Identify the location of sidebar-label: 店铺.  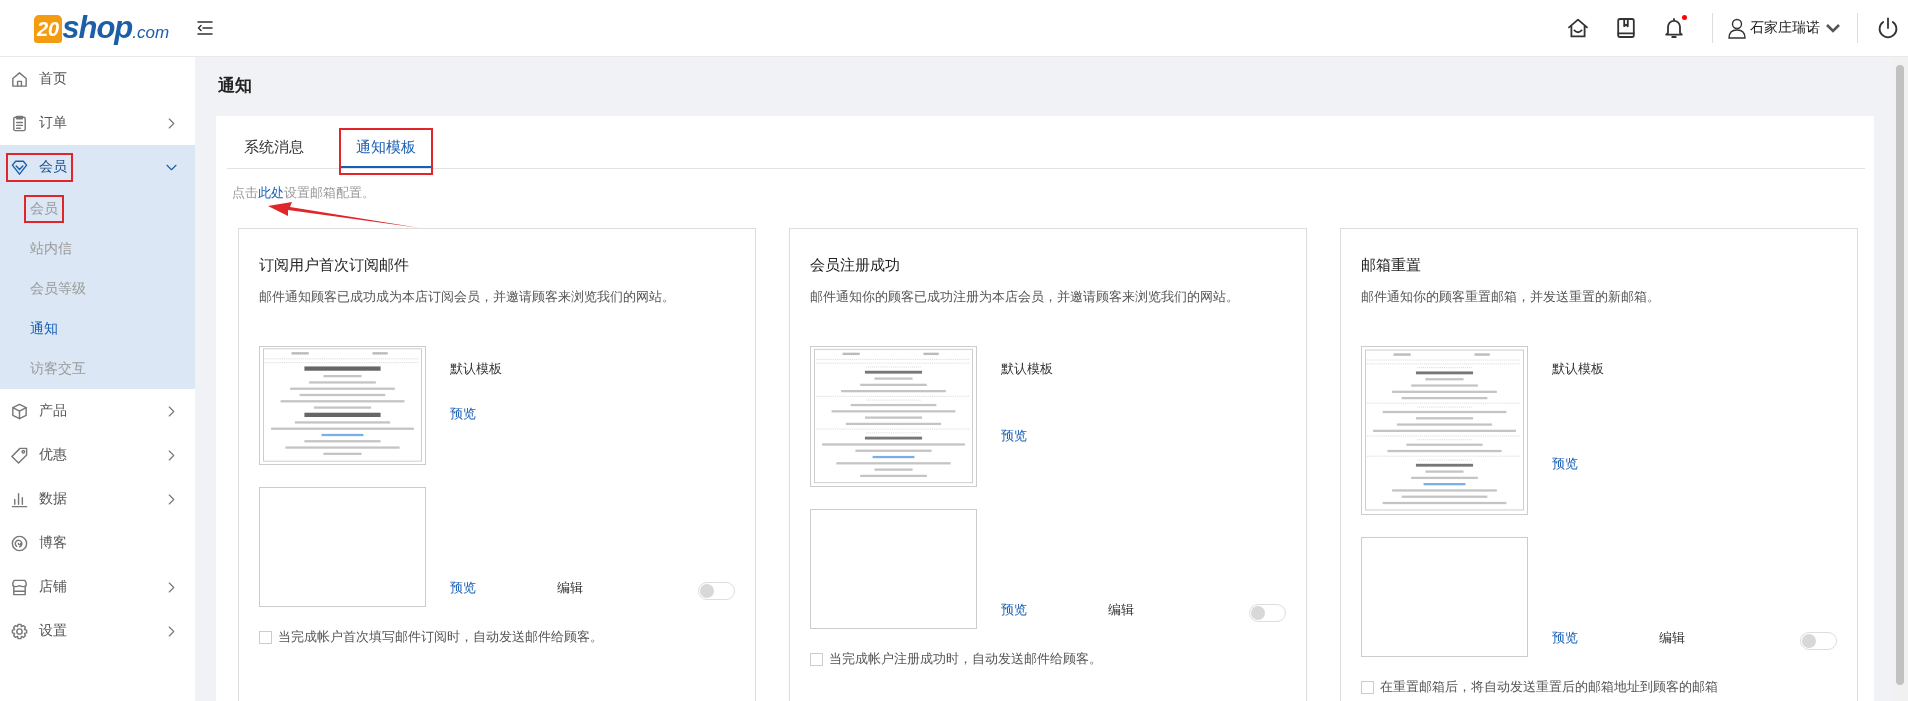
(53, 587).